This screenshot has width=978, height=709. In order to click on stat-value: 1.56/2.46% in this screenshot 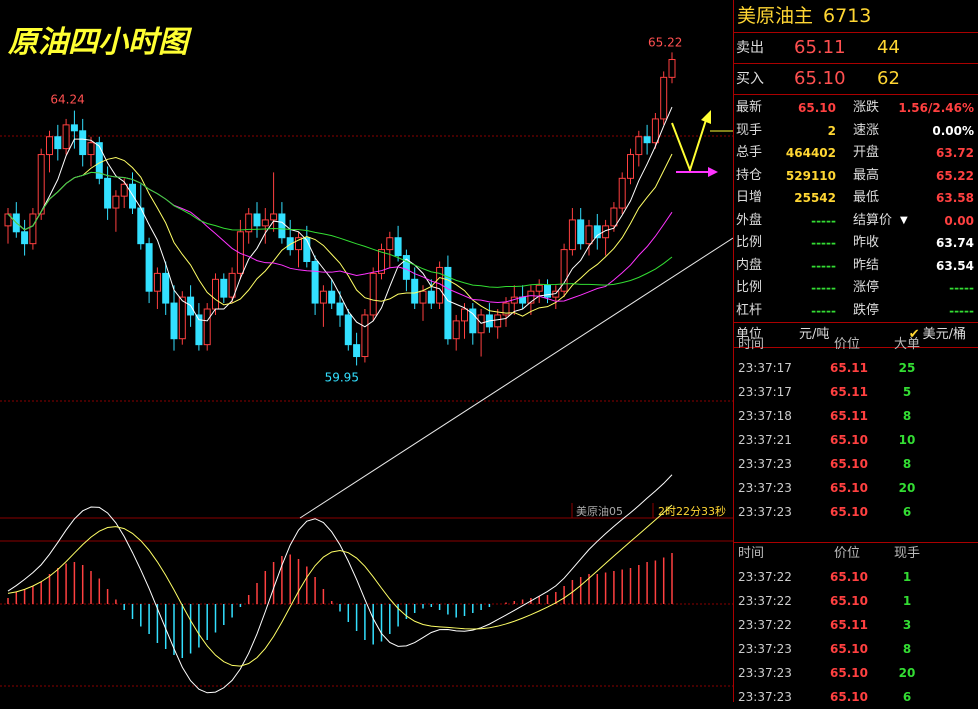, I will do `click(936, 108)`.